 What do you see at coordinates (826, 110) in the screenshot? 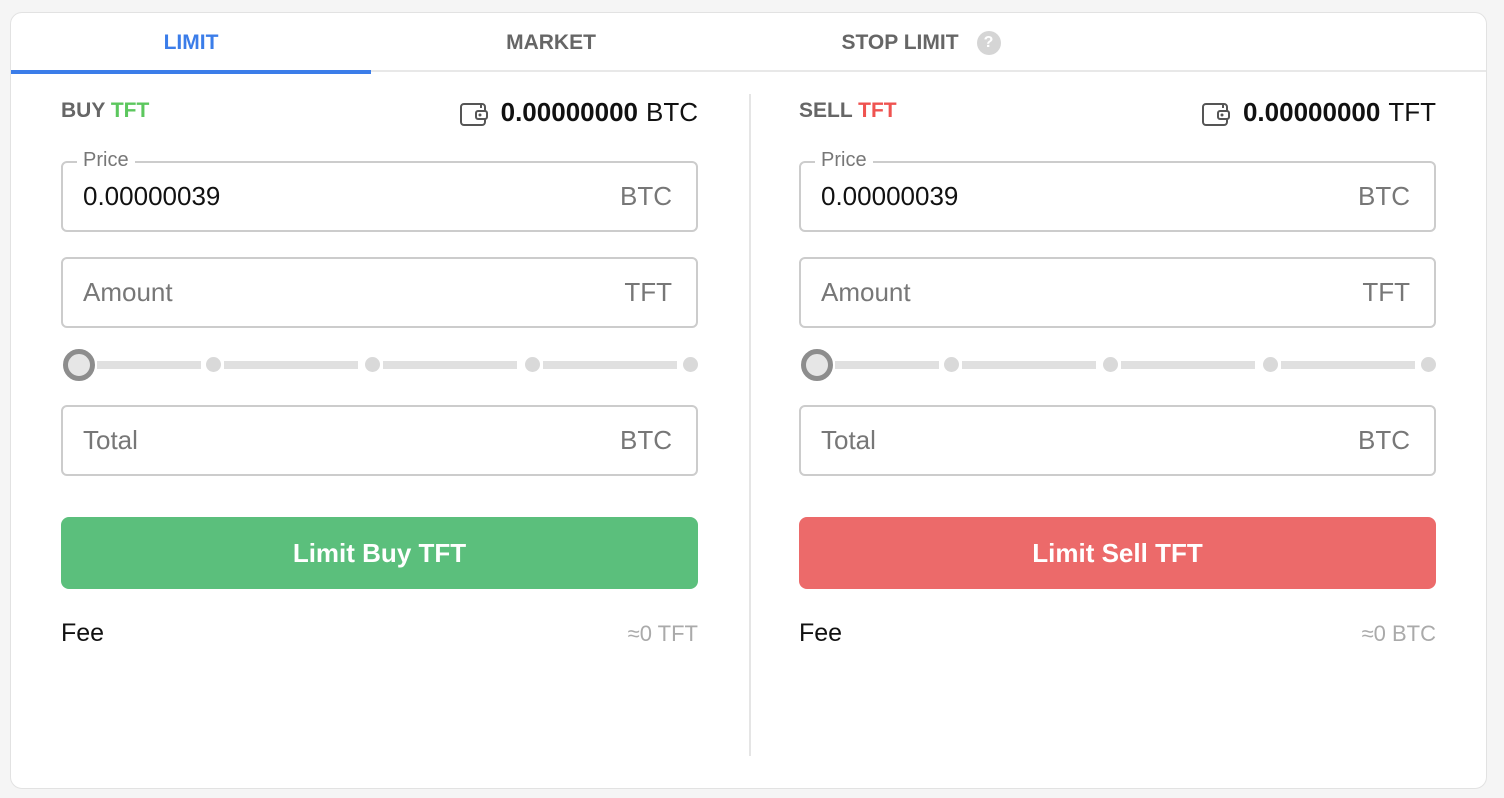
I see `side-label: SELL` at bounding box center [826, 110].